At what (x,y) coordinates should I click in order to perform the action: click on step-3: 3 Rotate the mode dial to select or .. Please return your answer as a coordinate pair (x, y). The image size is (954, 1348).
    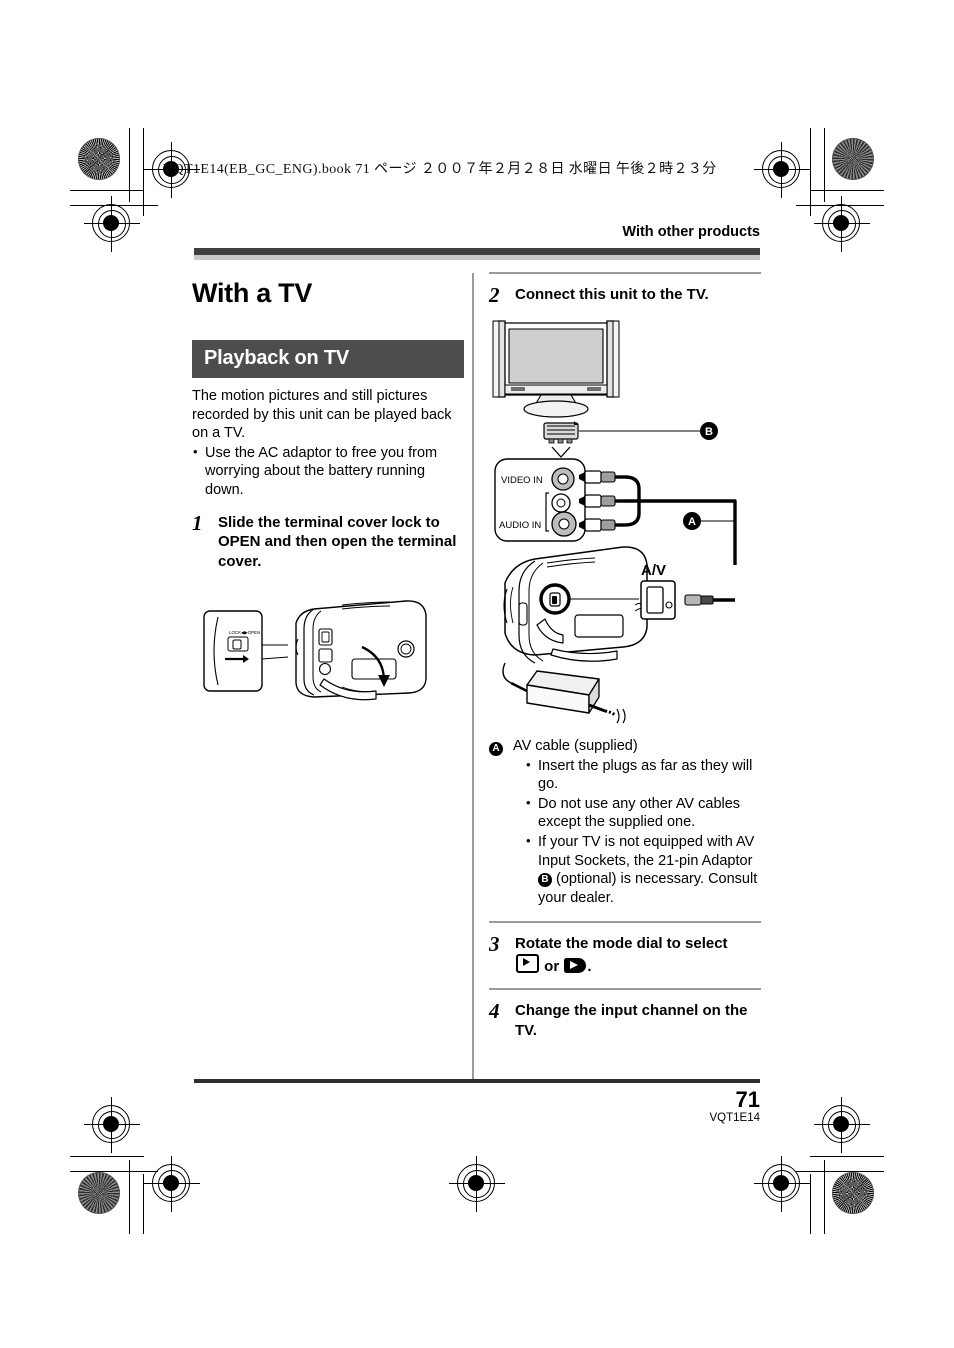
    Looking at the image, I should click on (625, 955).